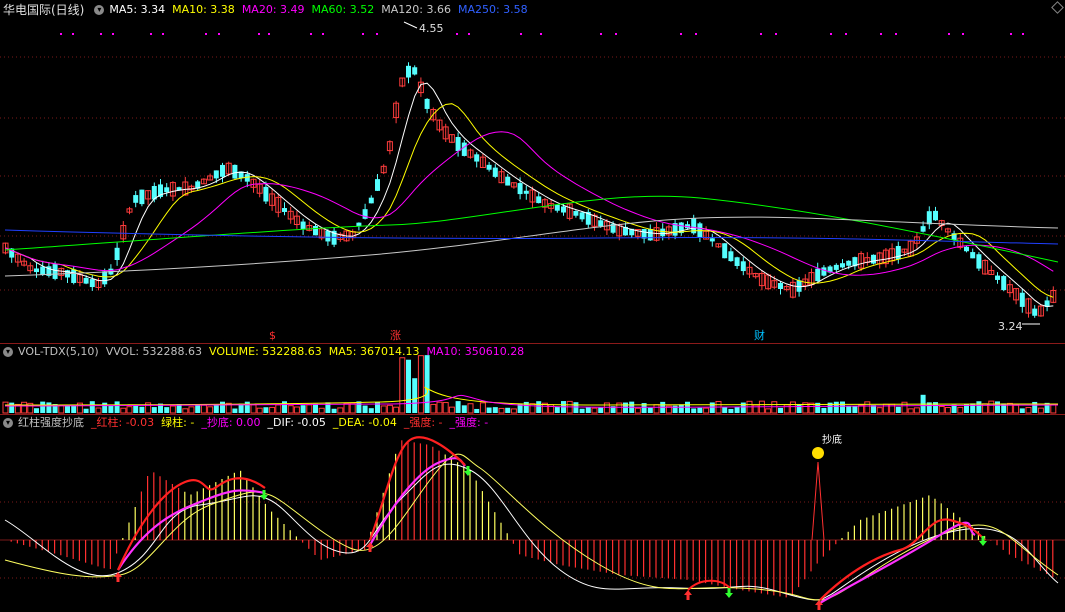 The width and height of the screenshot is (1065, 612). I want to click on strength-label: _强度: -, so click(423, 422).